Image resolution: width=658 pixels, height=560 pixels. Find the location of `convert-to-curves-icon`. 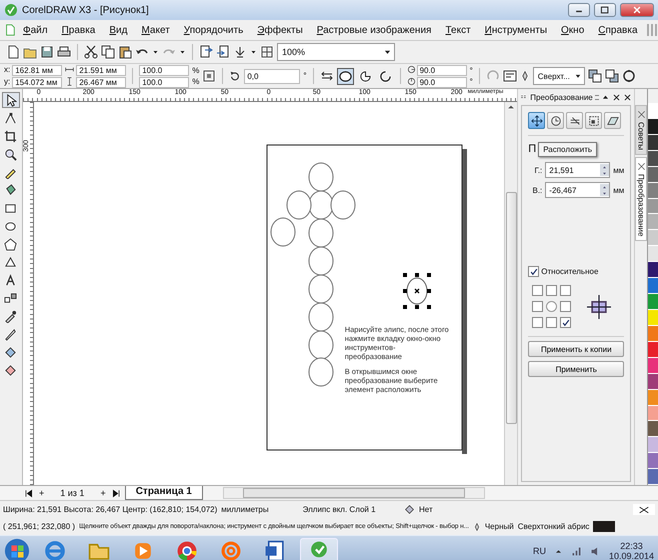

convert-to-curves-icon is located at coordinates (629, 76).